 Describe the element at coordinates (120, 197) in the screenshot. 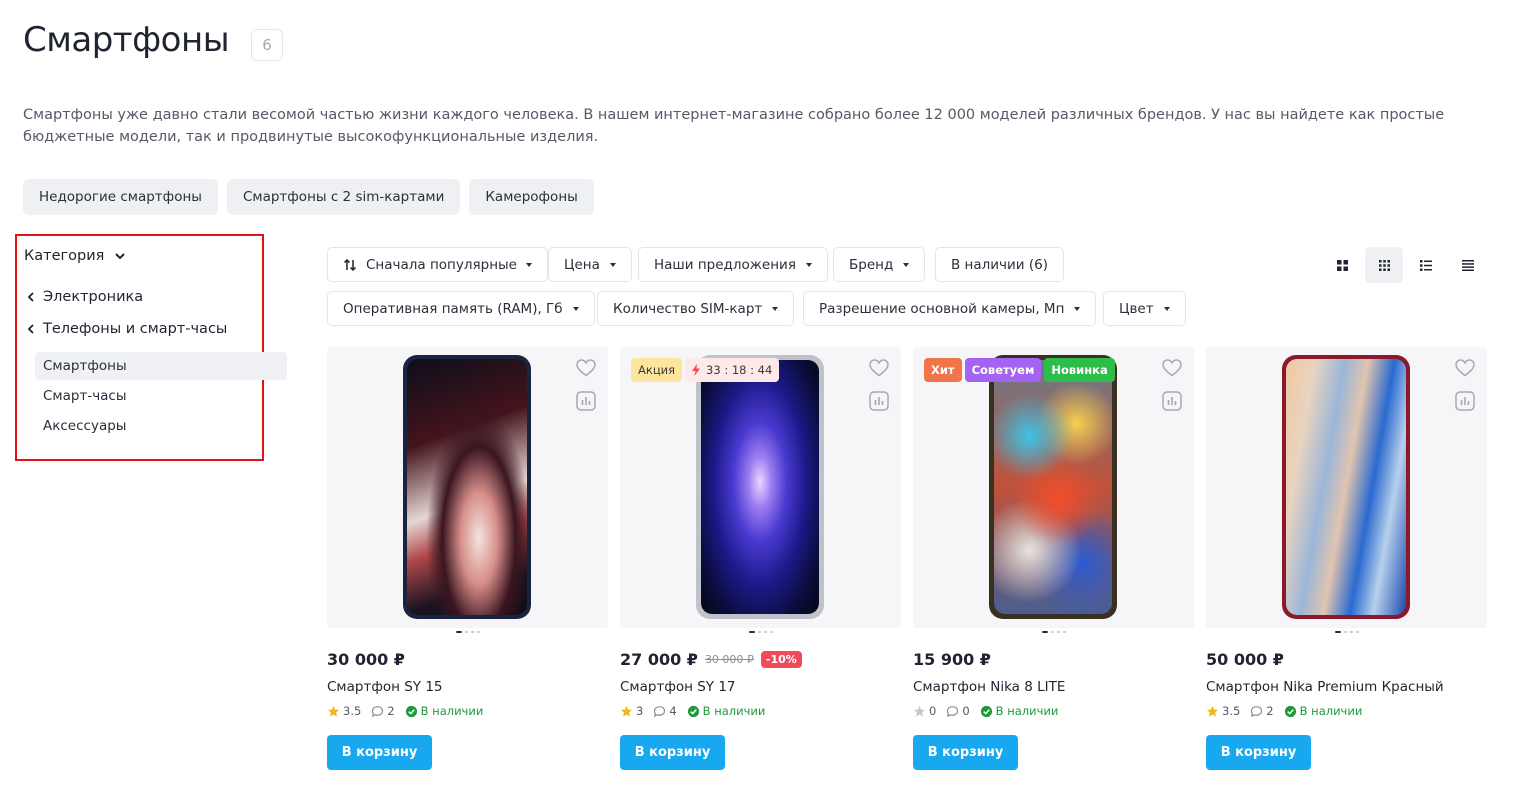

I see `tag-cheap-smartphones: Недорогие смартфоны` at that location.